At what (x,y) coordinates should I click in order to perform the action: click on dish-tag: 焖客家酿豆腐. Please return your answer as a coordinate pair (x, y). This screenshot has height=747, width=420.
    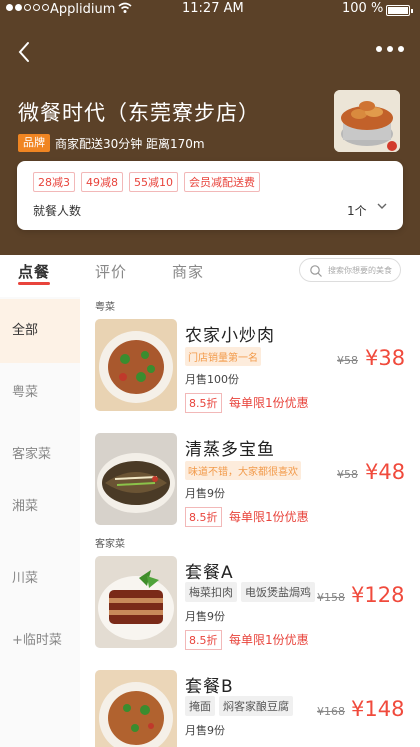
    Looking at the image, I should click on (256, 706).